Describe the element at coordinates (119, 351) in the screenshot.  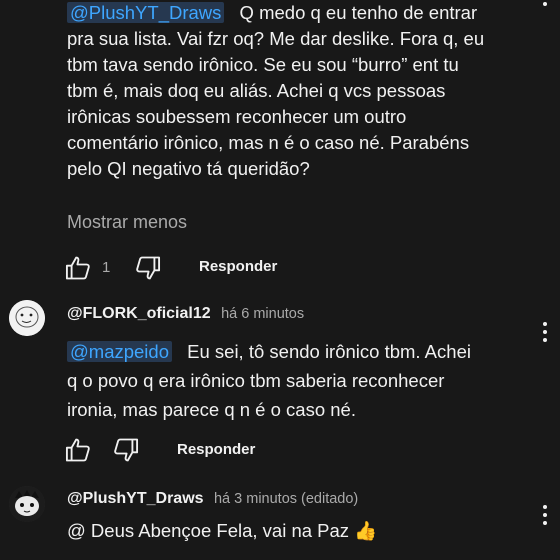
I see `mention-link: @mazpeido` at that location.